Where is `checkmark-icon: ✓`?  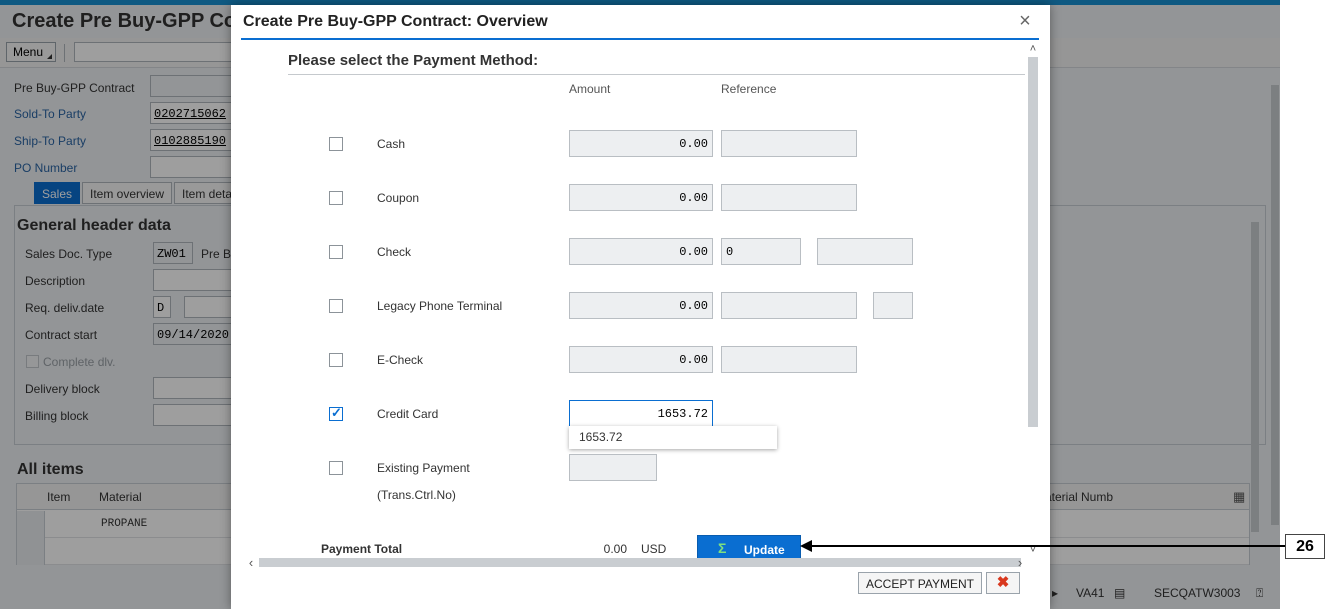
checkmark-icon: ✓ is located at coordinates (336, 412).